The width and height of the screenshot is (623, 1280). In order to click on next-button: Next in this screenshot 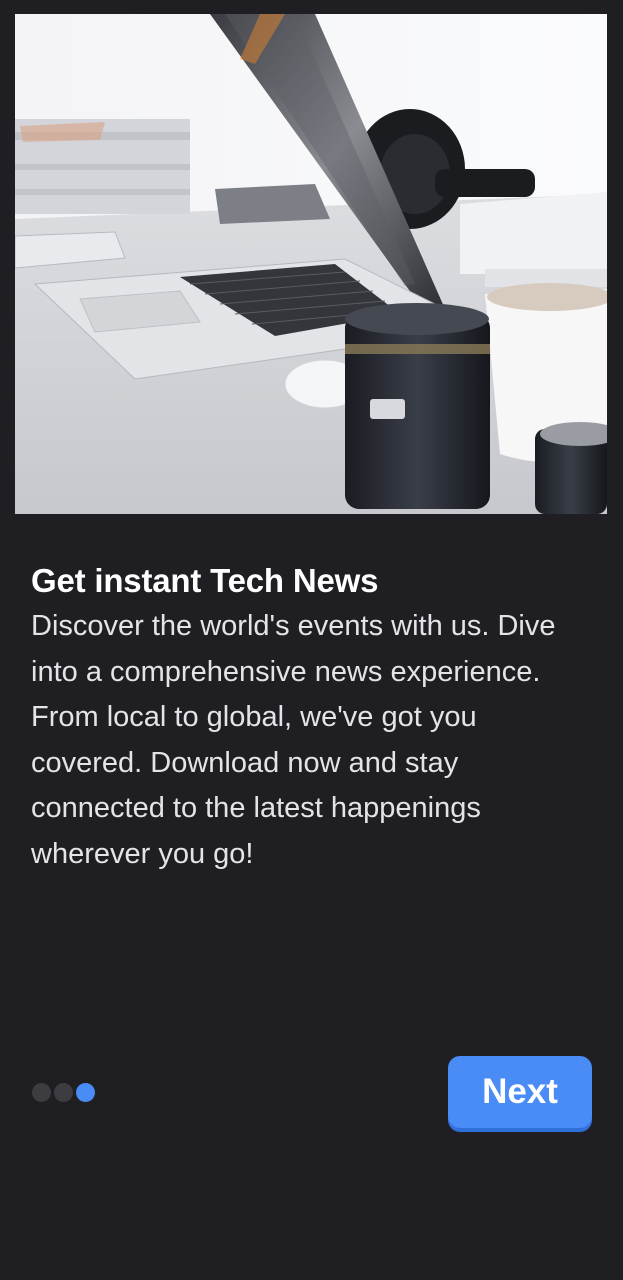, I will do `click(520, 1092)`.